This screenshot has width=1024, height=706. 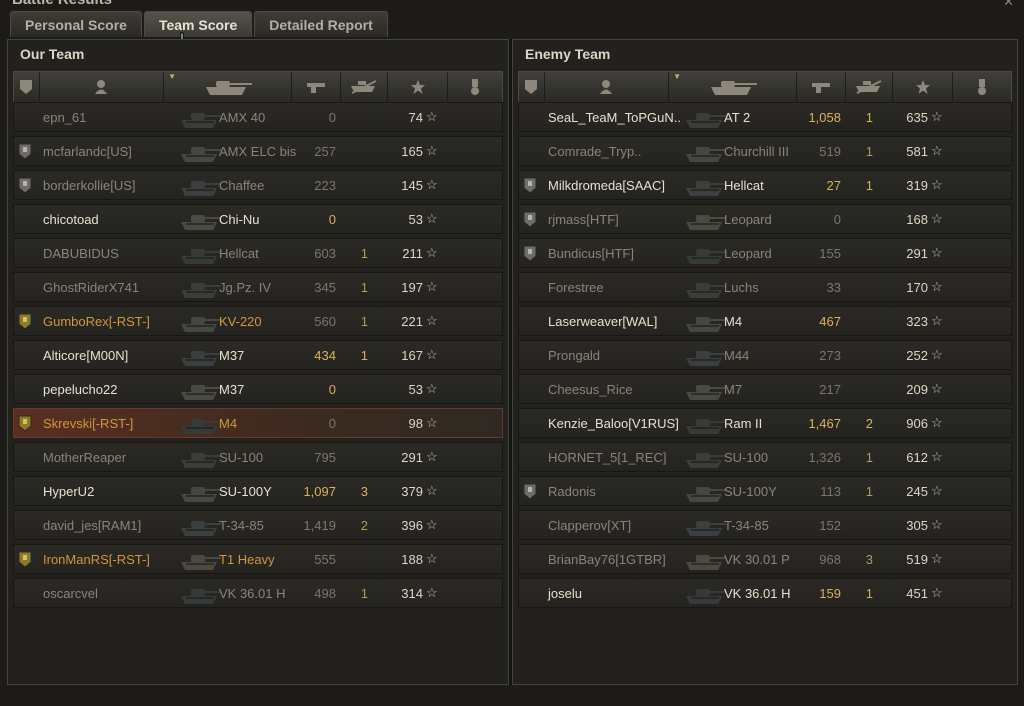 I want to click on our-team-player-row: mcfarlandc[US] AMX ELC bis 257 165 ☆, so click(x=258, y=151).